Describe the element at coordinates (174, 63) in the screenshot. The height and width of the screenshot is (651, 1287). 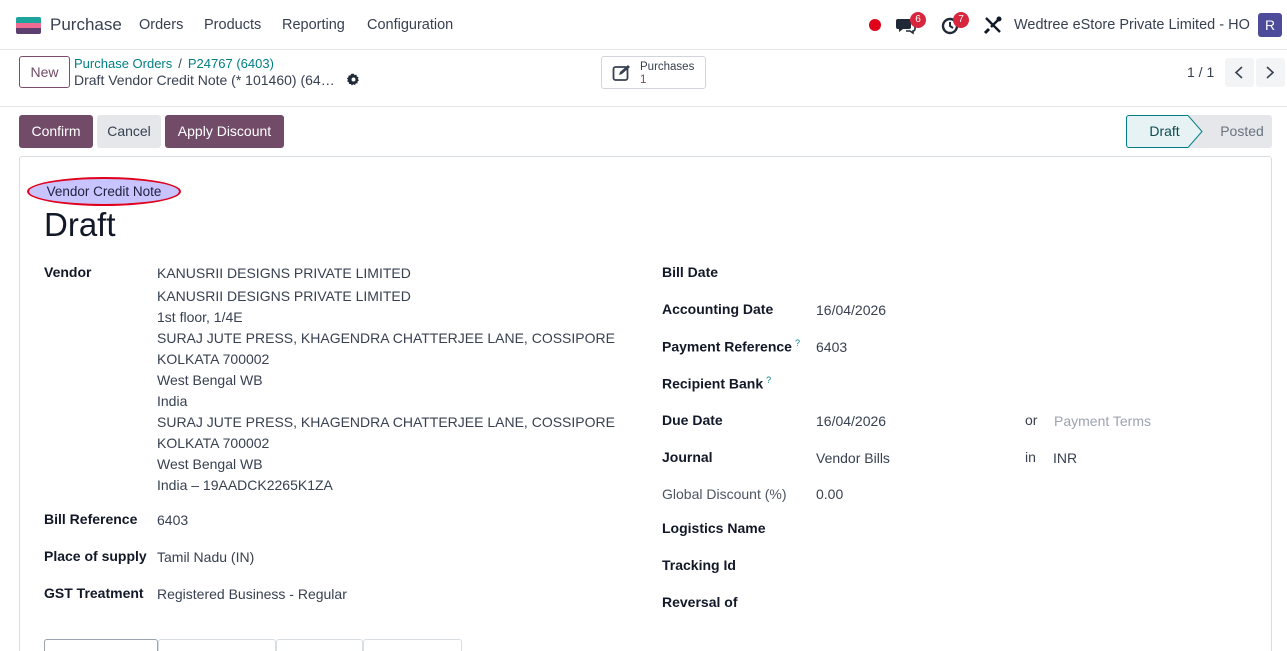
I see `breadcrumb: Purchase Orders / P24767 (6403)` at that location.